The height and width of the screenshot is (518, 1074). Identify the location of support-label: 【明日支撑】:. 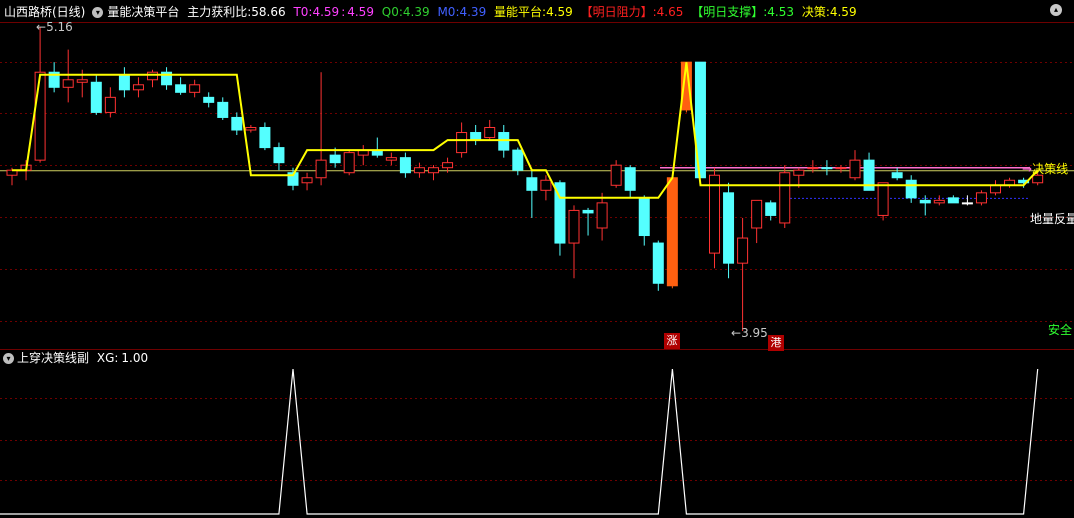
(729, 12).